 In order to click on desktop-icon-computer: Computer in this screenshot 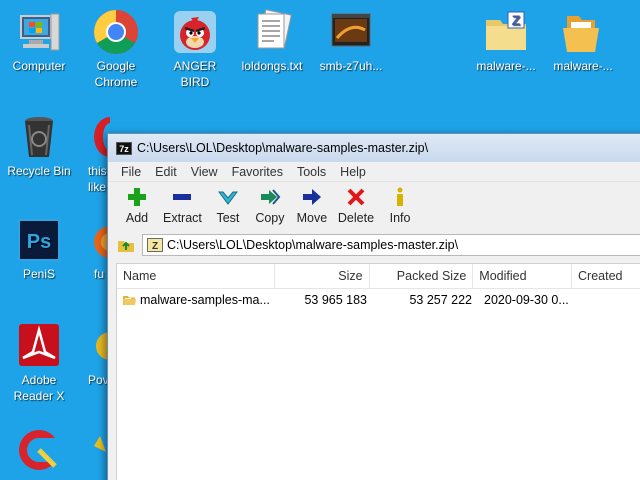, I will do `click(39, 41)`.